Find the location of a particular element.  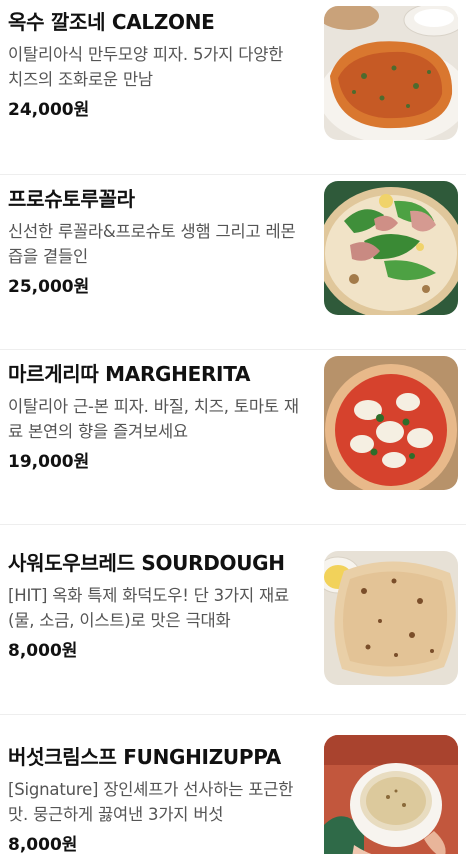

menu-item-price: 19,000원 is located at coordinates (49, 462).